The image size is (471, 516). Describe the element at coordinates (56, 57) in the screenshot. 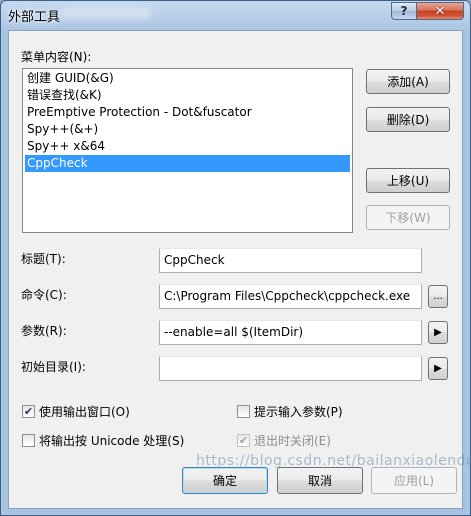

I see `menu-contents-label: 菜单内容(N):` at that location.